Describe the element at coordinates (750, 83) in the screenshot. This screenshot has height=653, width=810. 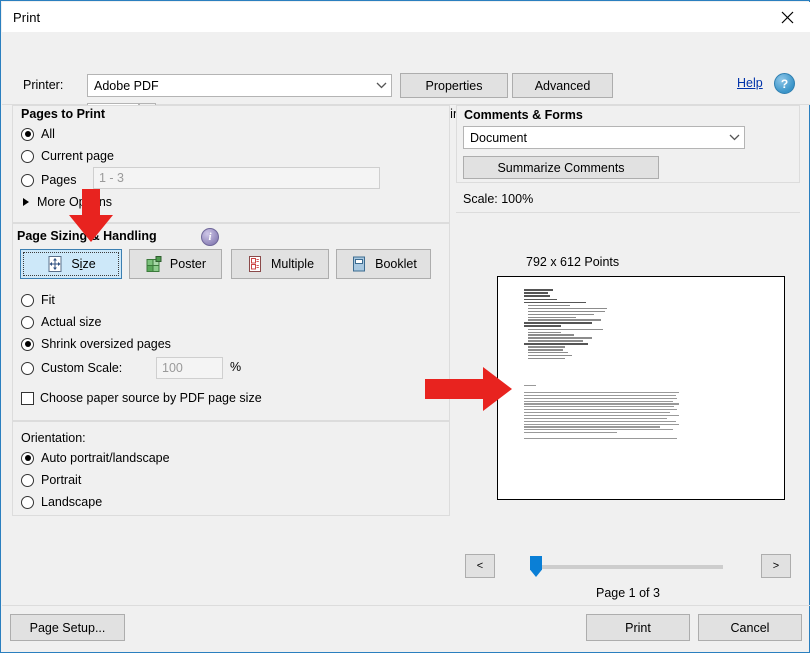
I see `help-link: Help` at that location.